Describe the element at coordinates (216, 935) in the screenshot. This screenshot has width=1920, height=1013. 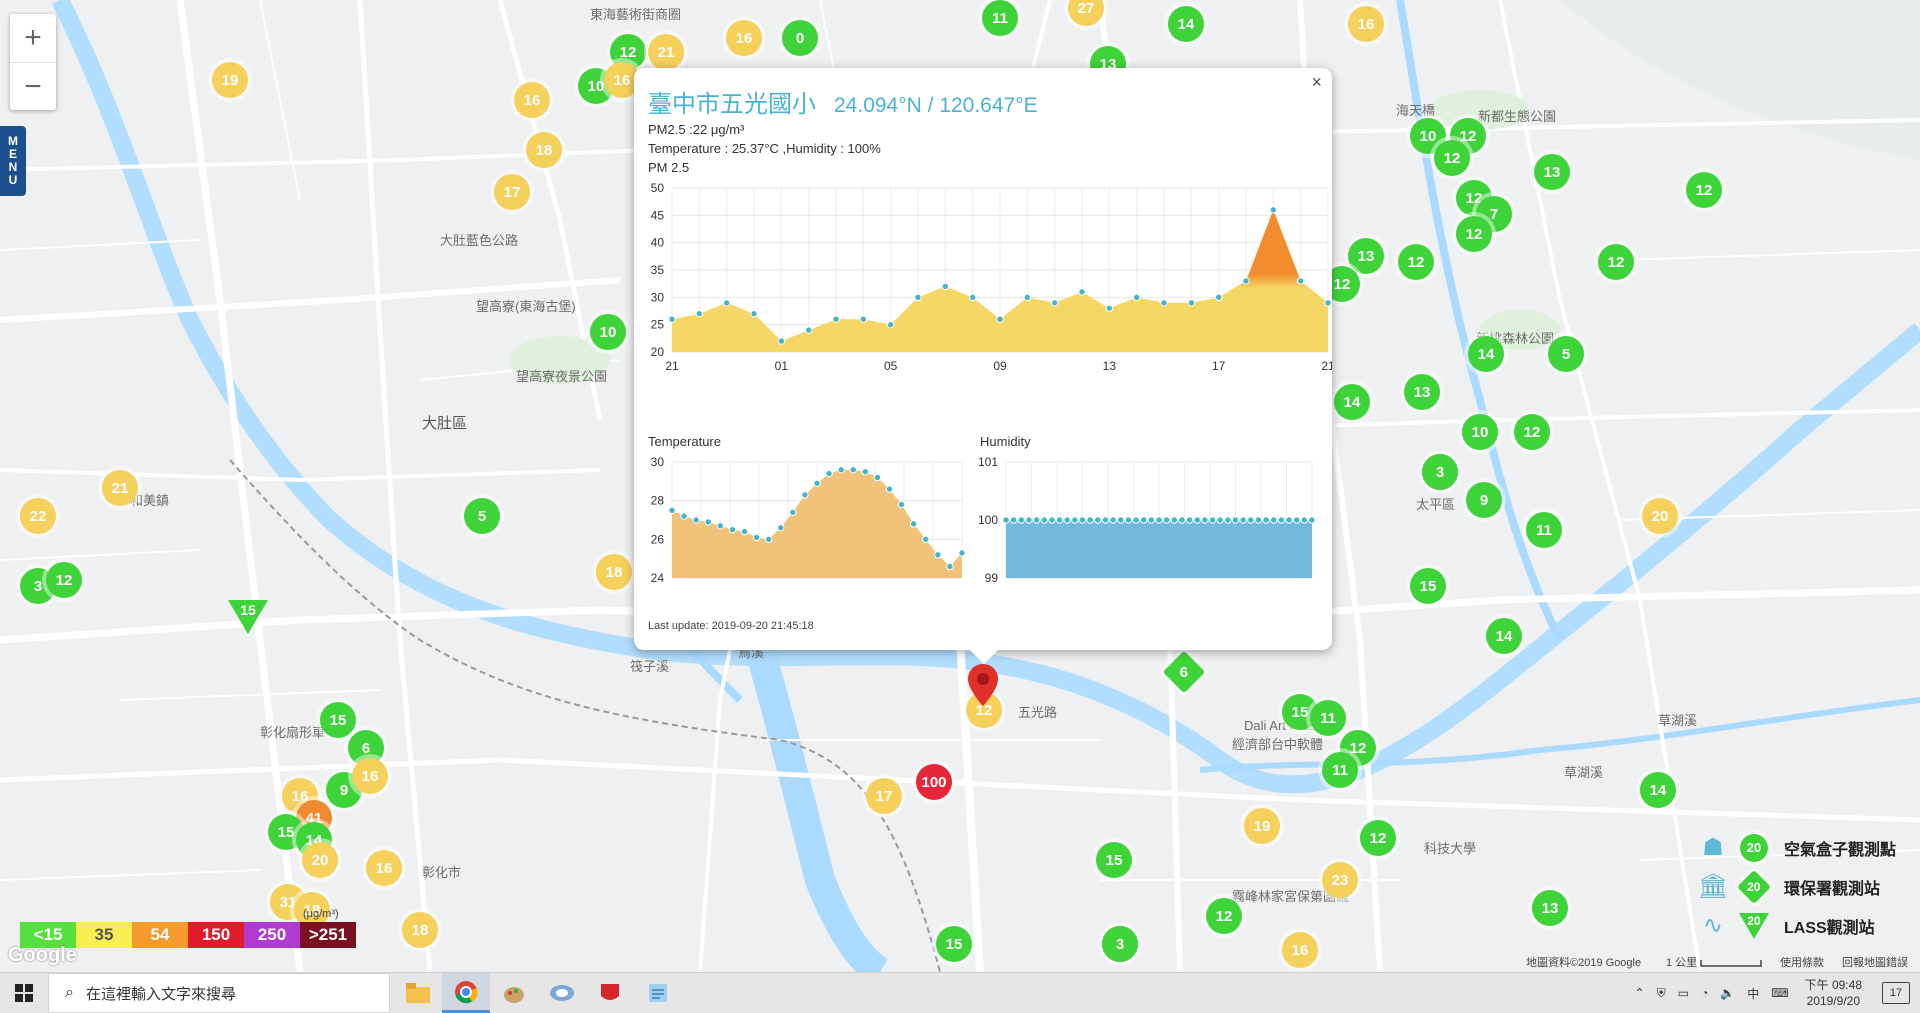
I see `scale-level: 150` at that location.